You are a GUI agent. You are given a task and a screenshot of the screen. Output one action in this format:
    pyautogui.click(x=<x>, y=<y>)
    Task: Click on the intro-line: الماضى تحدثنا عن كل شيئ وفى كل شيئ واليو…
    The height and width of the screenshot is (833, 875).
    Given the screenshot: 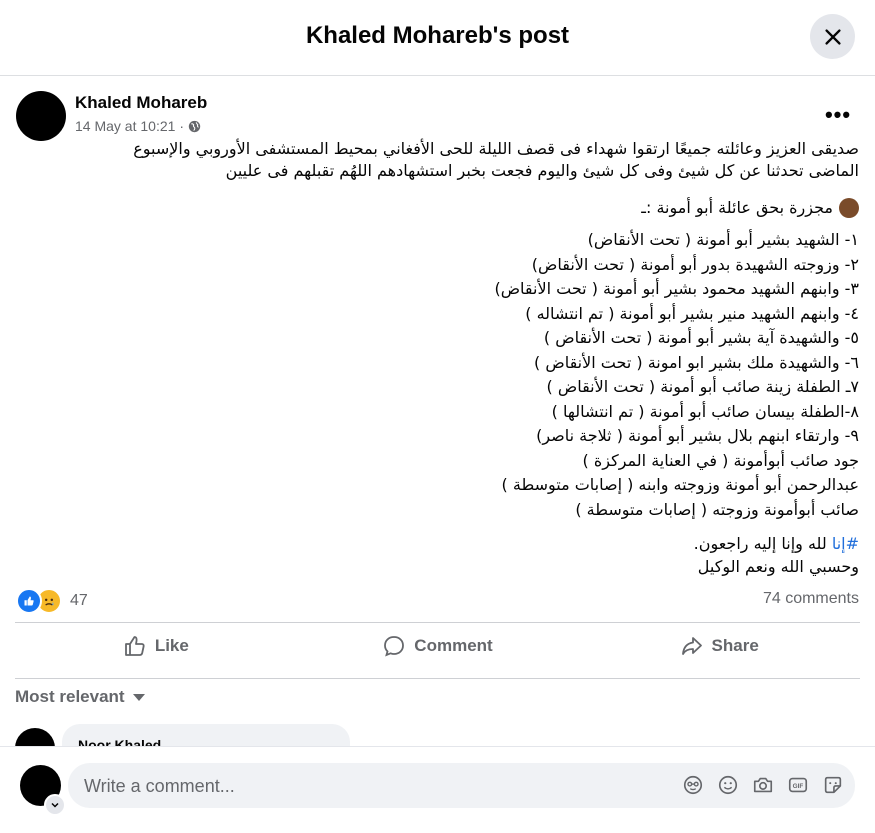 What is the action you would take?
    pyautogui.click(x=542, y=170)
    